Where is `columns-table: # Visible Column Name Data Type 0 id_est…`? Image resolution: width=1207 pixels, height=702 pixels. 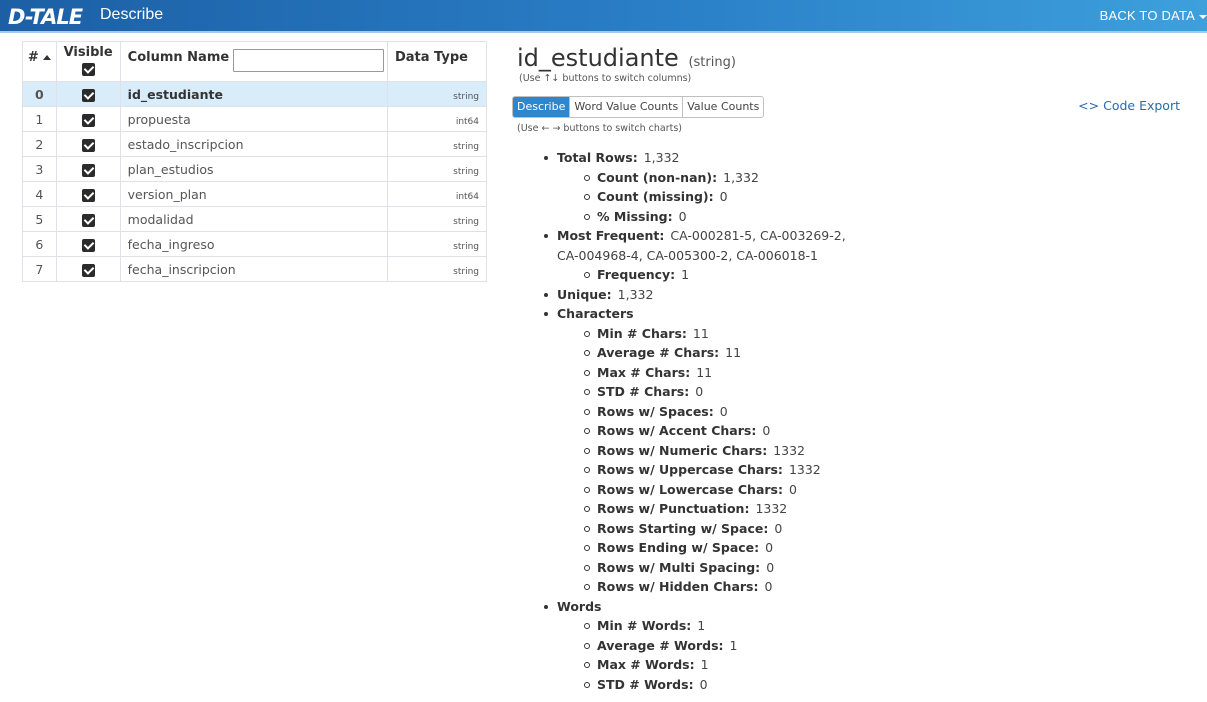 columns-table: # Visible Column Name Data Type 0 id_est… is located at coordinates (255, 161).